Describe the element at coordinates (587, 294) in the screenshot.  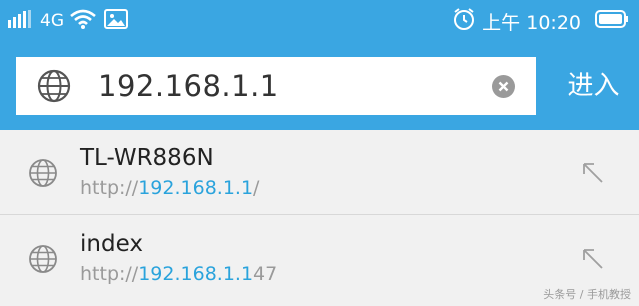
I see `watermark: 头条号 / 手机教授` at that location.